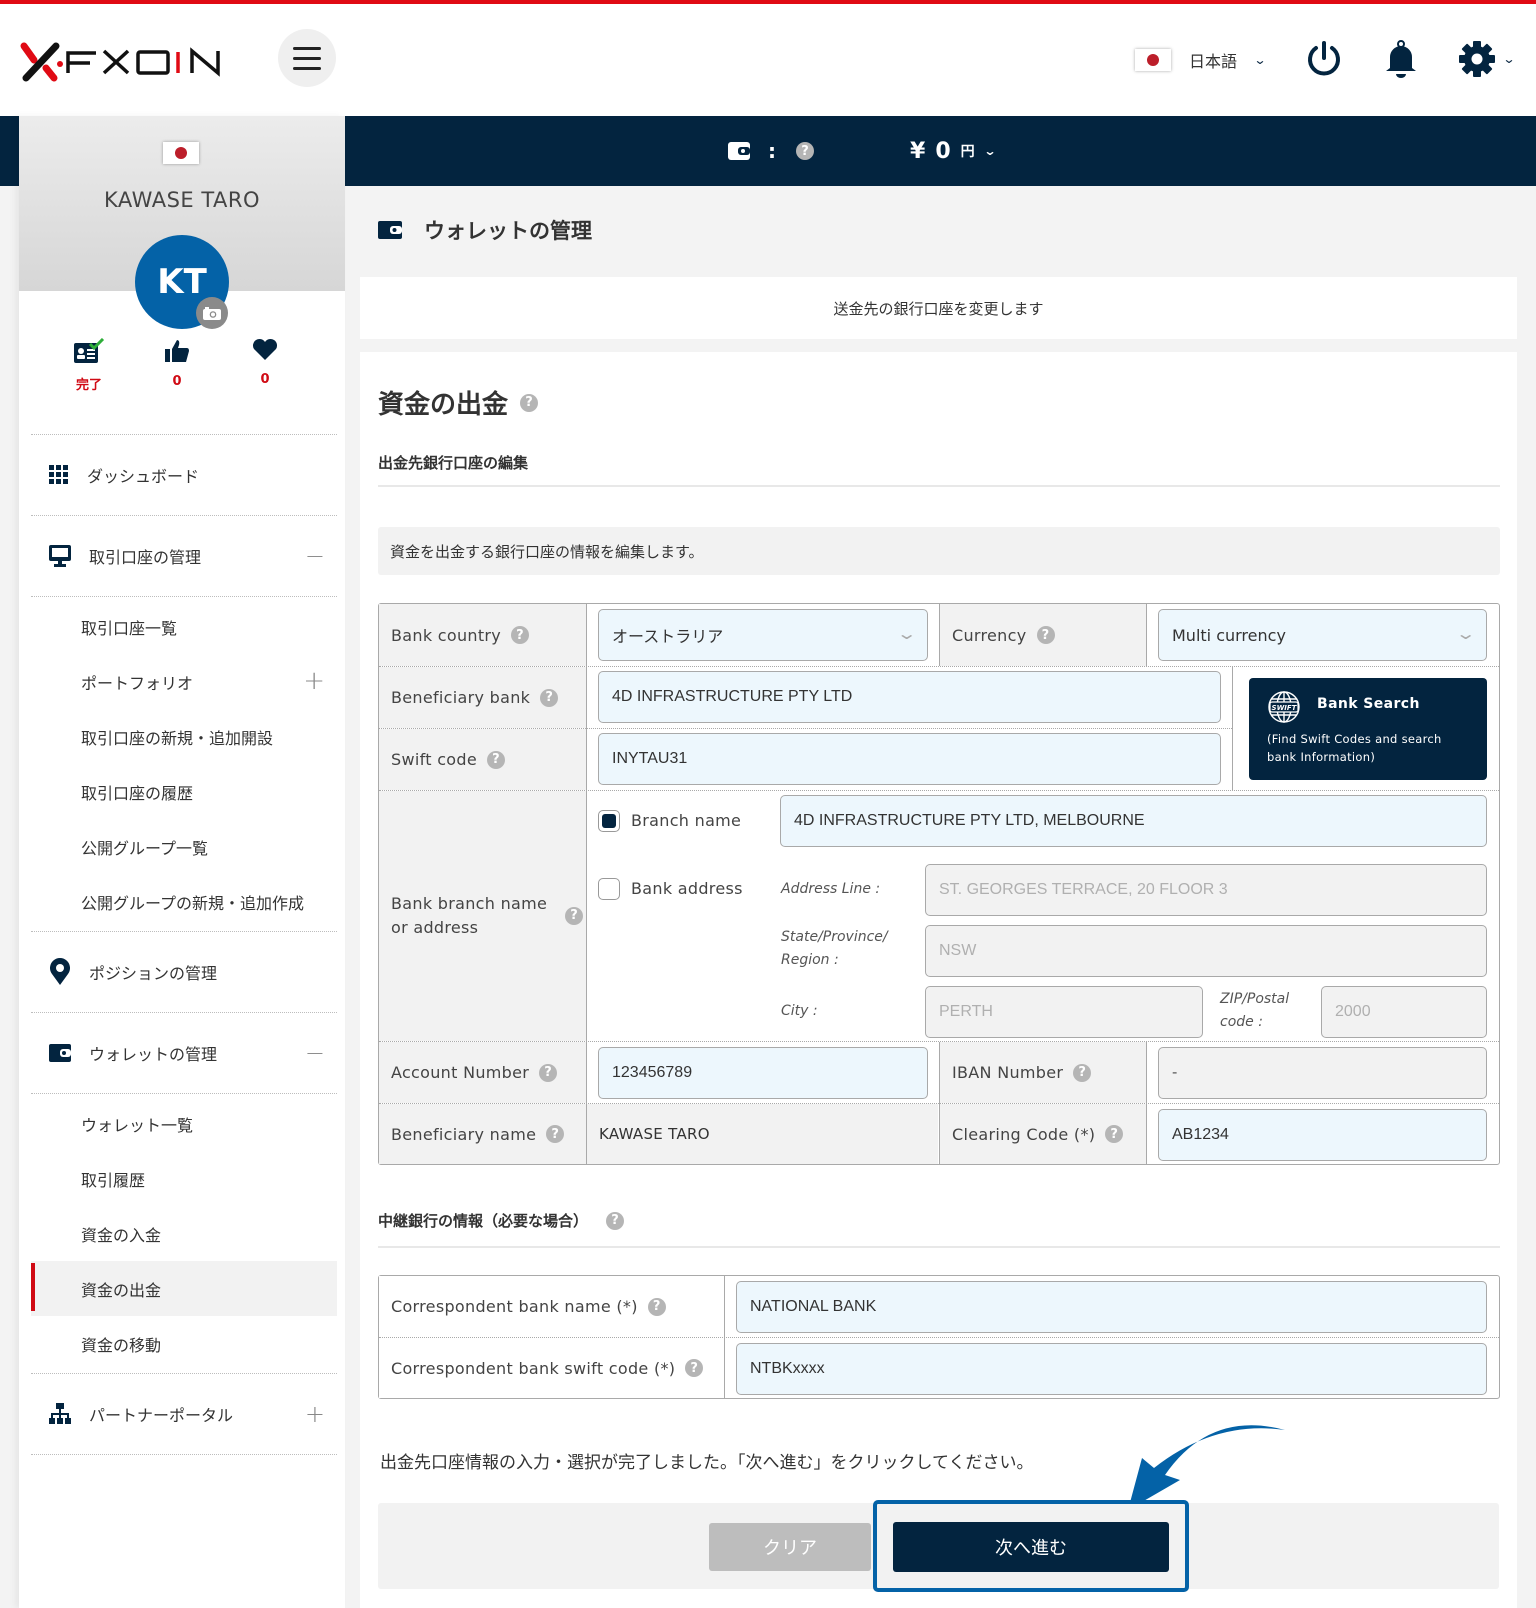 The image size is (1536, 1608). Describe the element at coordinates (1255, 999) in the screenshot. I see `label-line: ZIP/Postal` at that location.